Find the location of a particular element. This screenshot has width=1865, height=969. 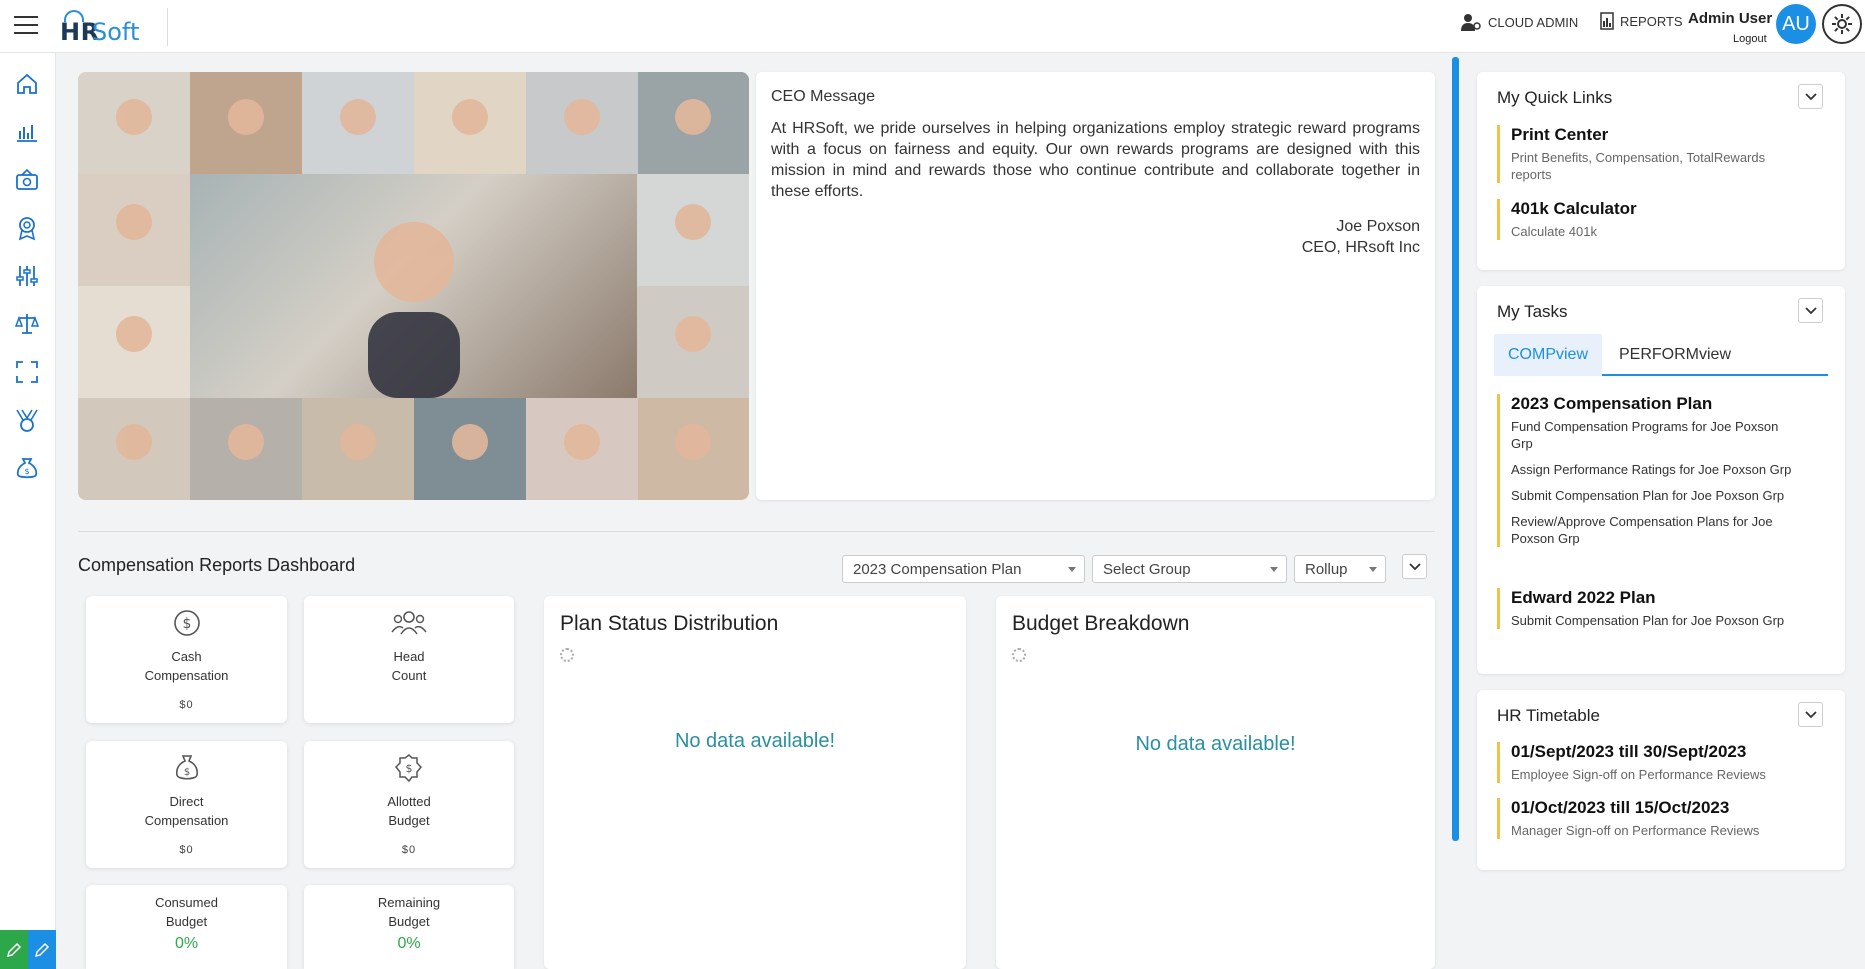

plan-status-empty: No data available! is located at coordinates (755, 741).